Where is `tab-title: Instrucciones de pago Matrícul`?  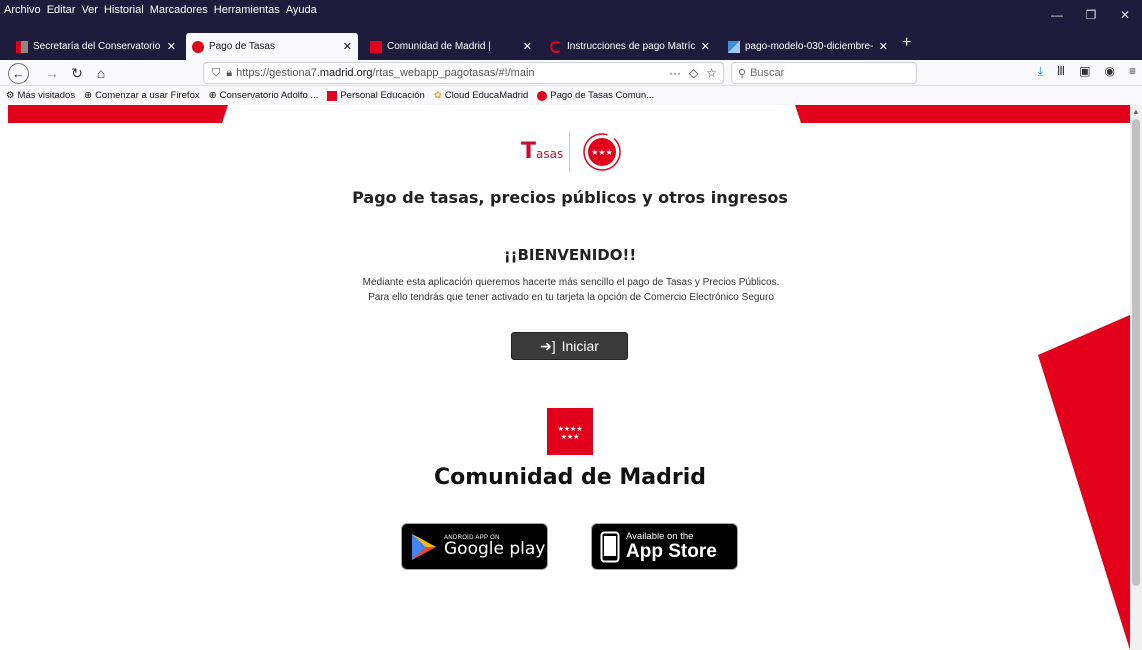
tab-title: Instrucciones de pago Matrícul is located at coordinates (631, 46).